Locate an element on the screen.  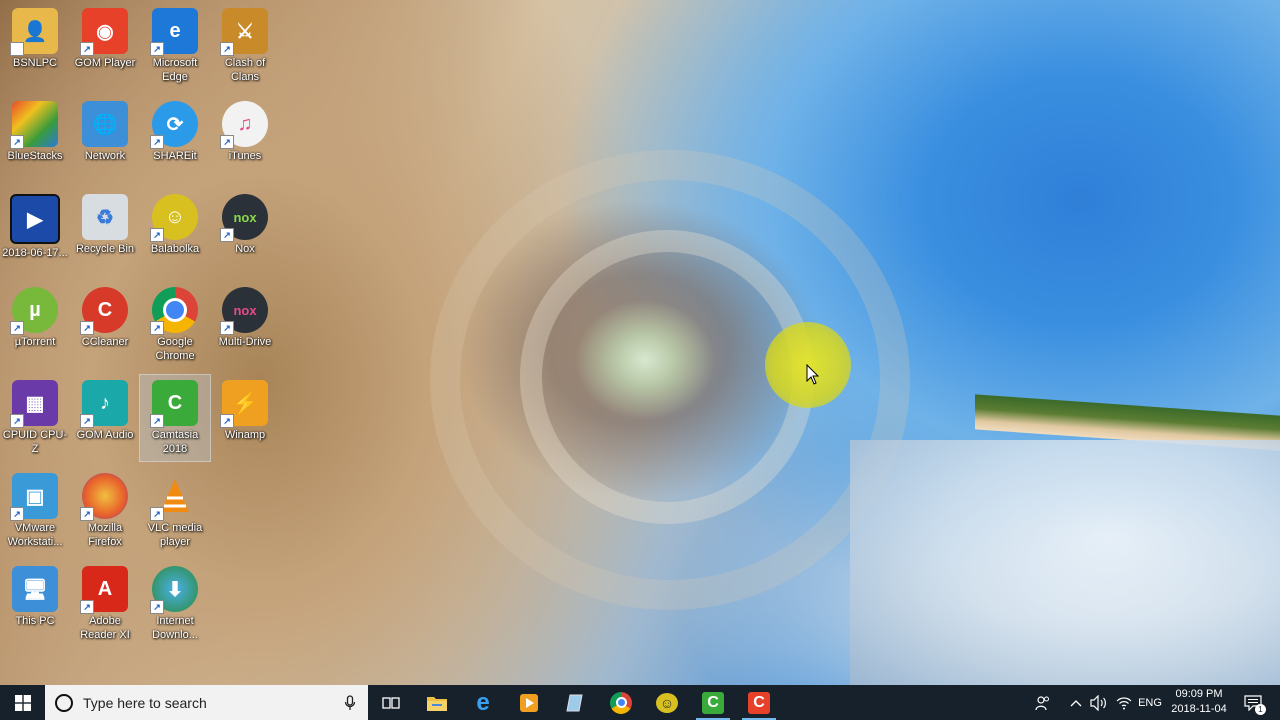
desktop-icon-itunes: ♫ ↗ iTunes is located at coordinates (245, 139).